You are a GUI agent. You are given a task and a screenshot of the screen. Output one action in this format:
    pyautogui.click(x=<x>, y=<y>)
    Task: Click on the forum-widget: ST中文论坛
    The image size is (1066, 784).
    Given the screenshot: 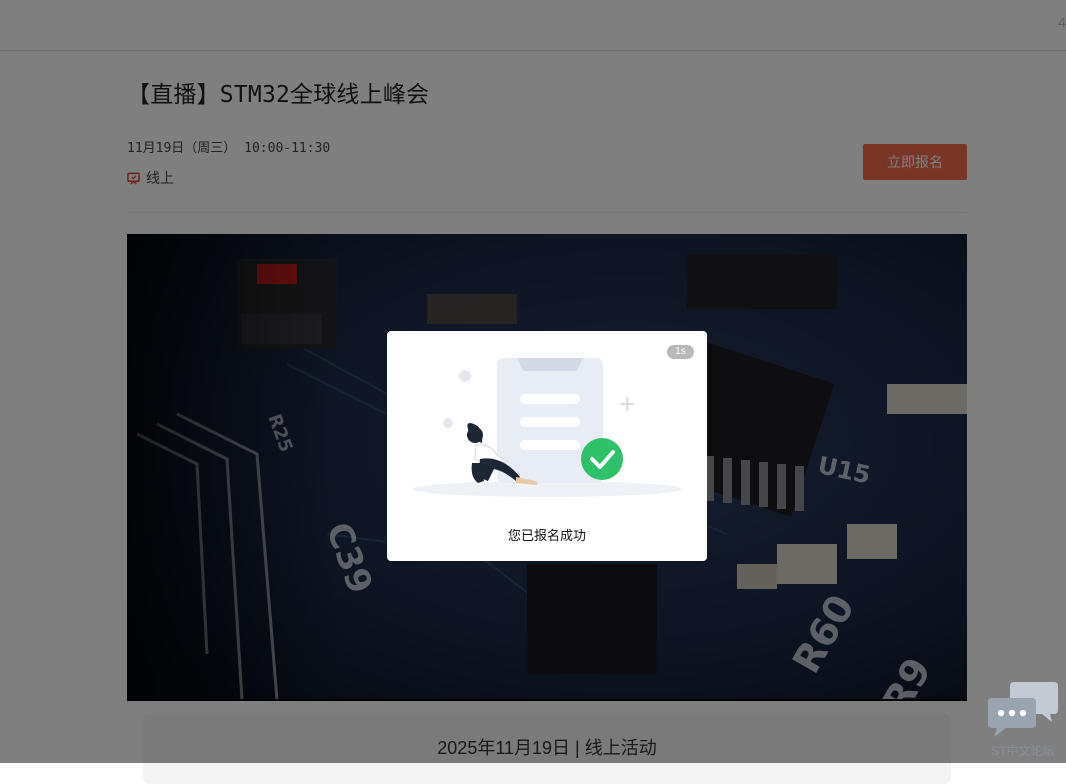 What is the action you would take?
    pyautogui.click(x=1023, y=719)
    